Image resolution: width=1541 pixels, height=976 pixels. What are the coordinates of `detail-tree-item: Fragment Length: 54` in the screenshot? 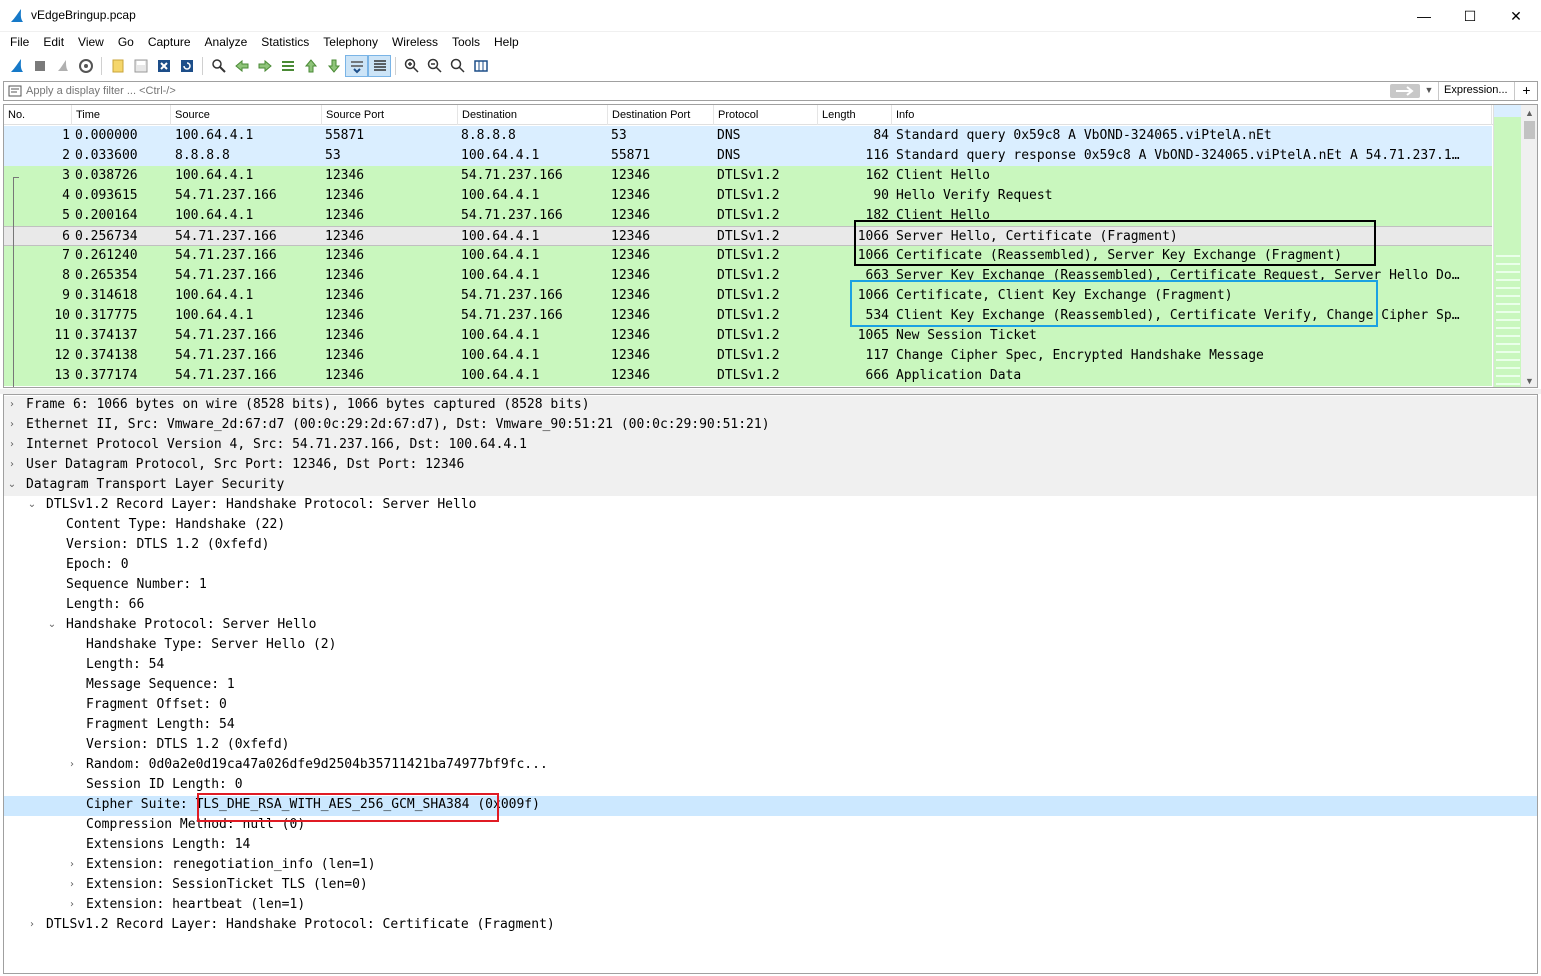 It's located at (770, 726).